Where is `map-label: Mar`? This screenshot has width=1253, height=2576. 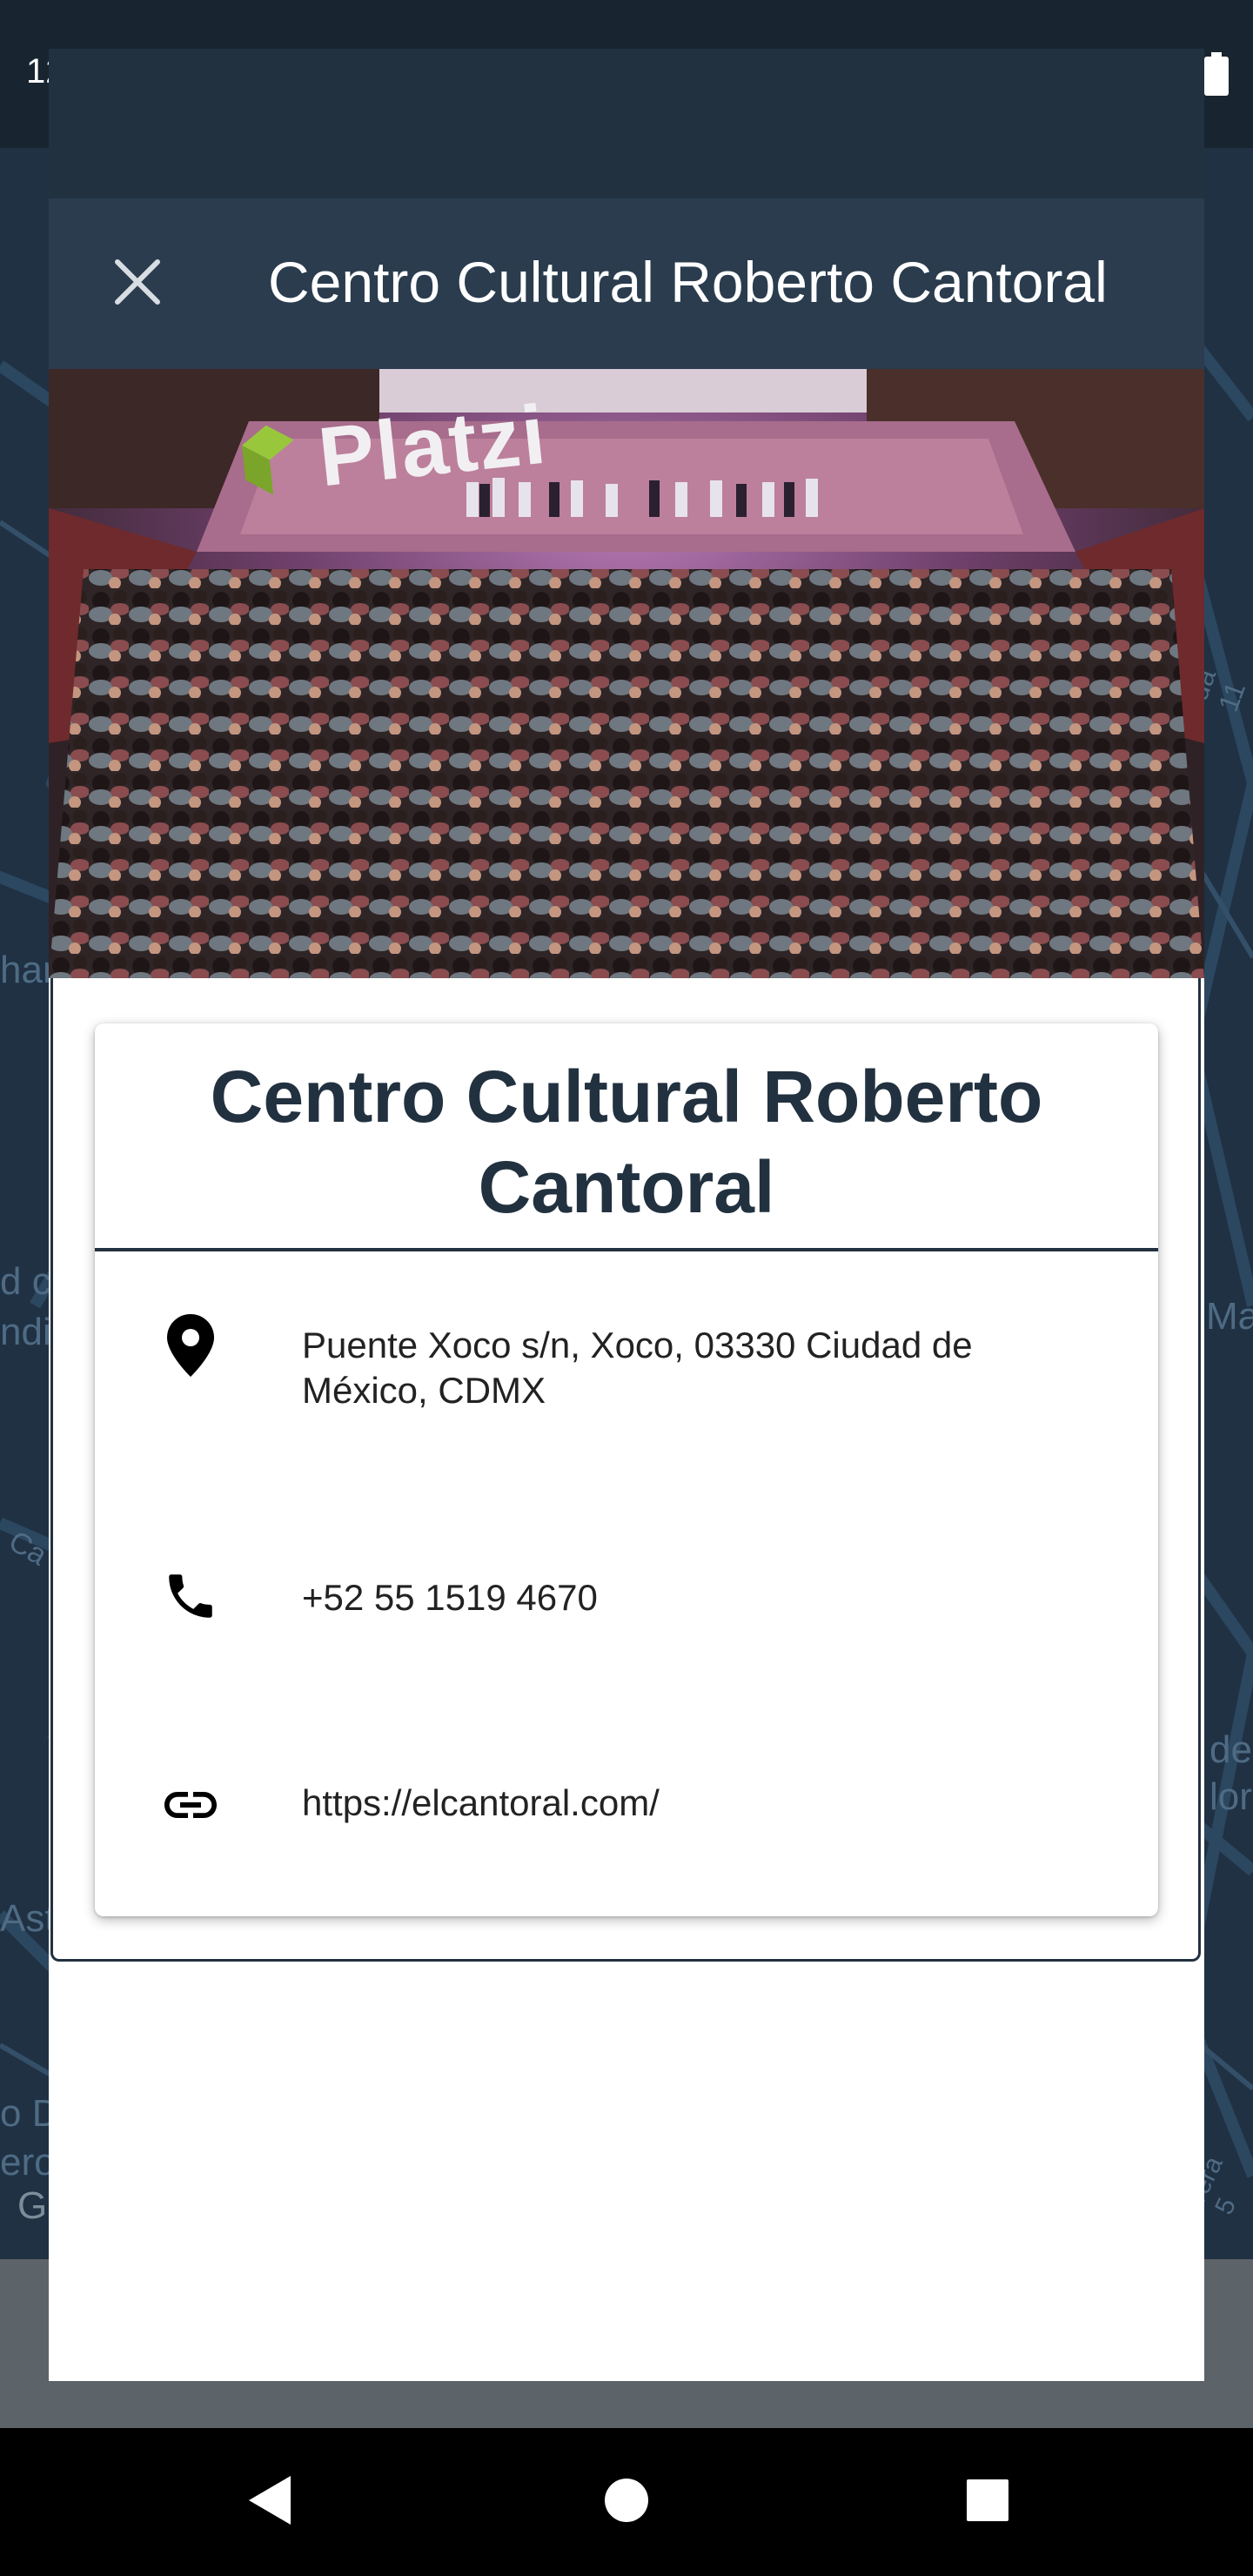 map-label: Mar is located at coordinates (1229, 1317).